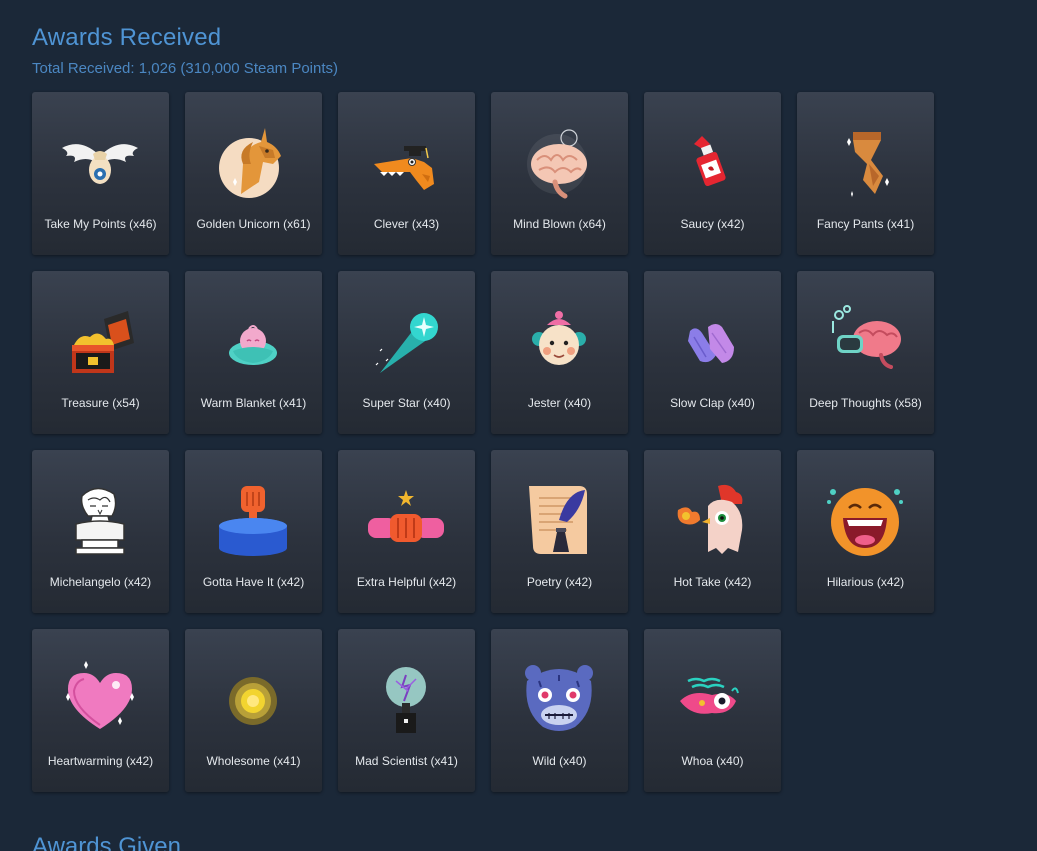 This screenshot has width=1037, height=851. I want to click on award-card-slow-clap: Slow Clap (x40), so click(712, 352).